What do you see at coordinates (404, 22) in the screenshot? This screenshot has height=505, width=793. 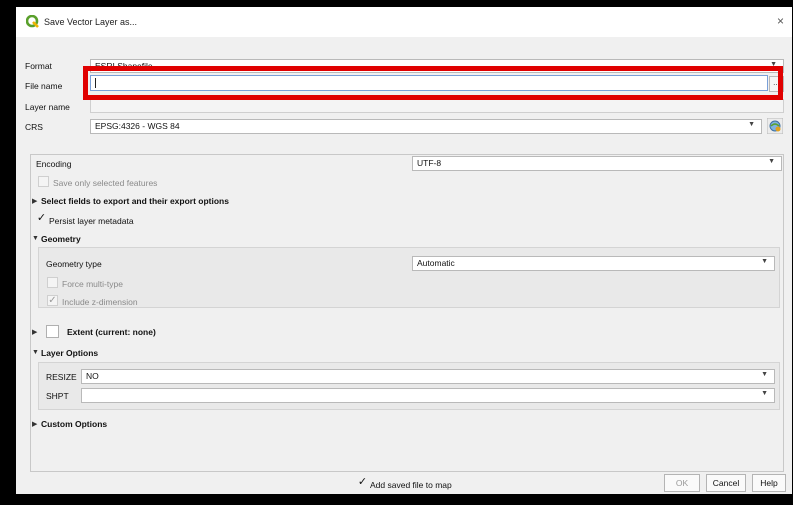 I see `title-bar: Save Vector Layer as... ×` at bounding box center [404, 22].